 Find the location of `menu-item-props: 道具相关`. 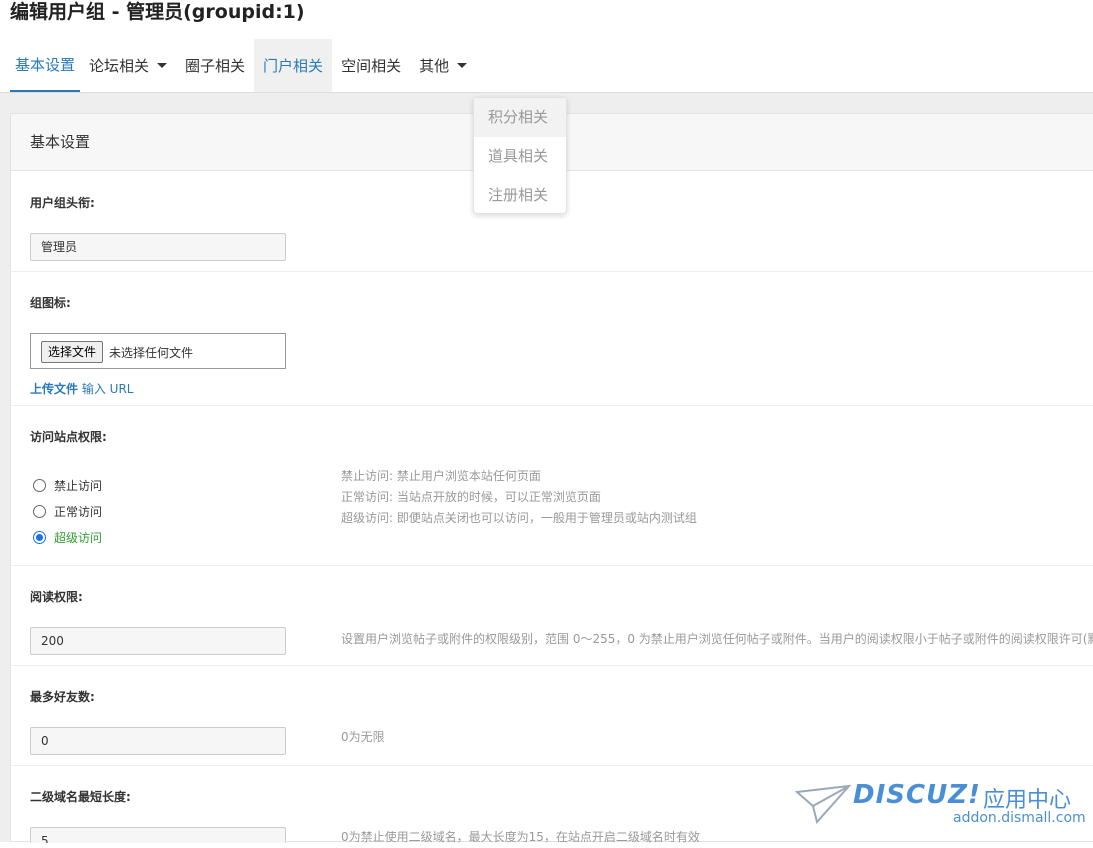

menu-item-props: 道具相关 is located at coordinates (520, 156).